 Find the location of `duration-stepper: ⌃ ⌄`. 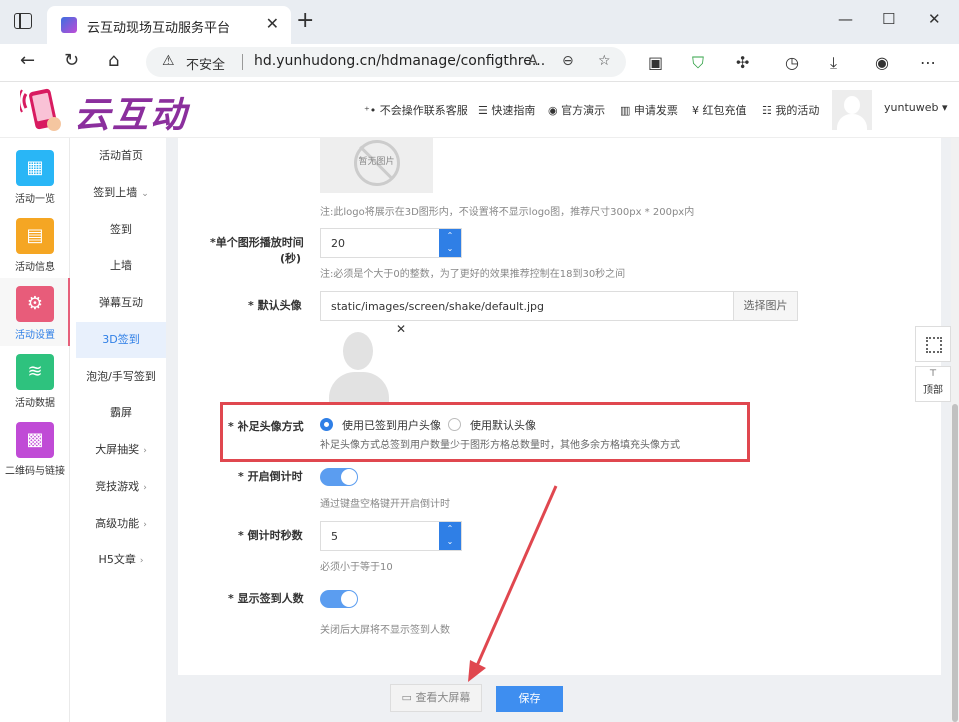

duration-stepper: ⌃ ⌄ is located at coordinates (450, 243).